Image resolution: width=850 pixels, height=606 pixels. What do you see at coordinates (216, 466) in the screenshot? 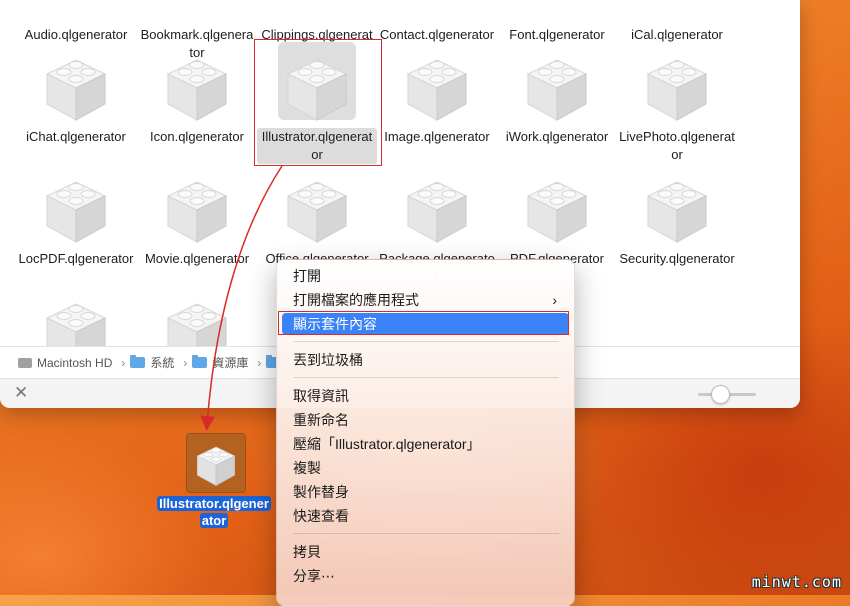
I see `plugin-bundle-icon` at bounding box center [216, 466].